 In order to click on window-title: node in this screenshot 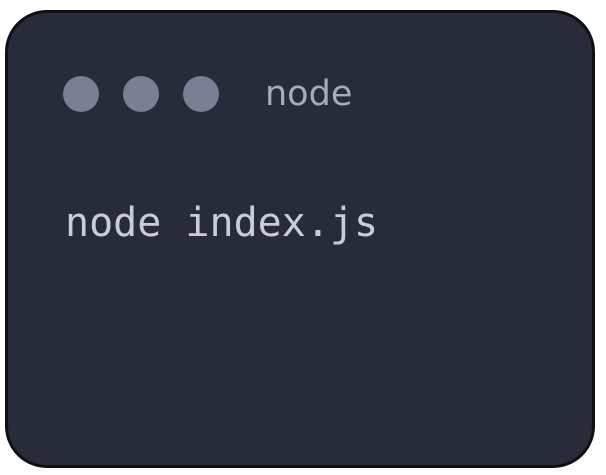, I will do `click(309, 94)`.